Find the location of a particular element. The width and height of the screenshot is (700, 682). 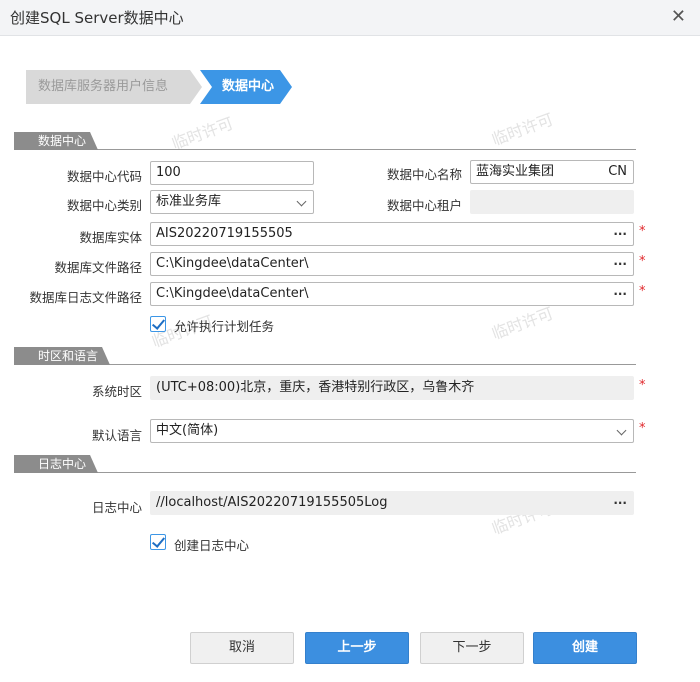

language-code-suffix: CN is located at coordinates (617, 171).